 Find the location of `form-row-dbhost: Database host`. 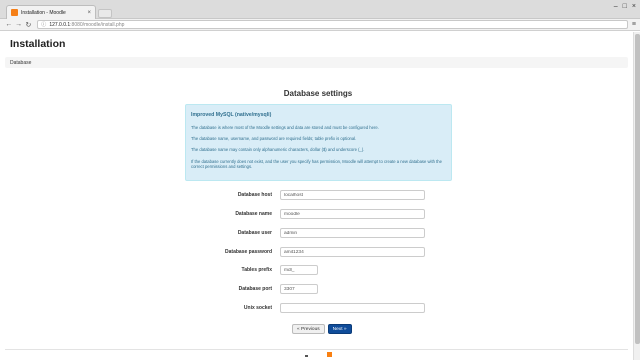

form-row-dbhost: Database host is located at coordinates (316, 195).